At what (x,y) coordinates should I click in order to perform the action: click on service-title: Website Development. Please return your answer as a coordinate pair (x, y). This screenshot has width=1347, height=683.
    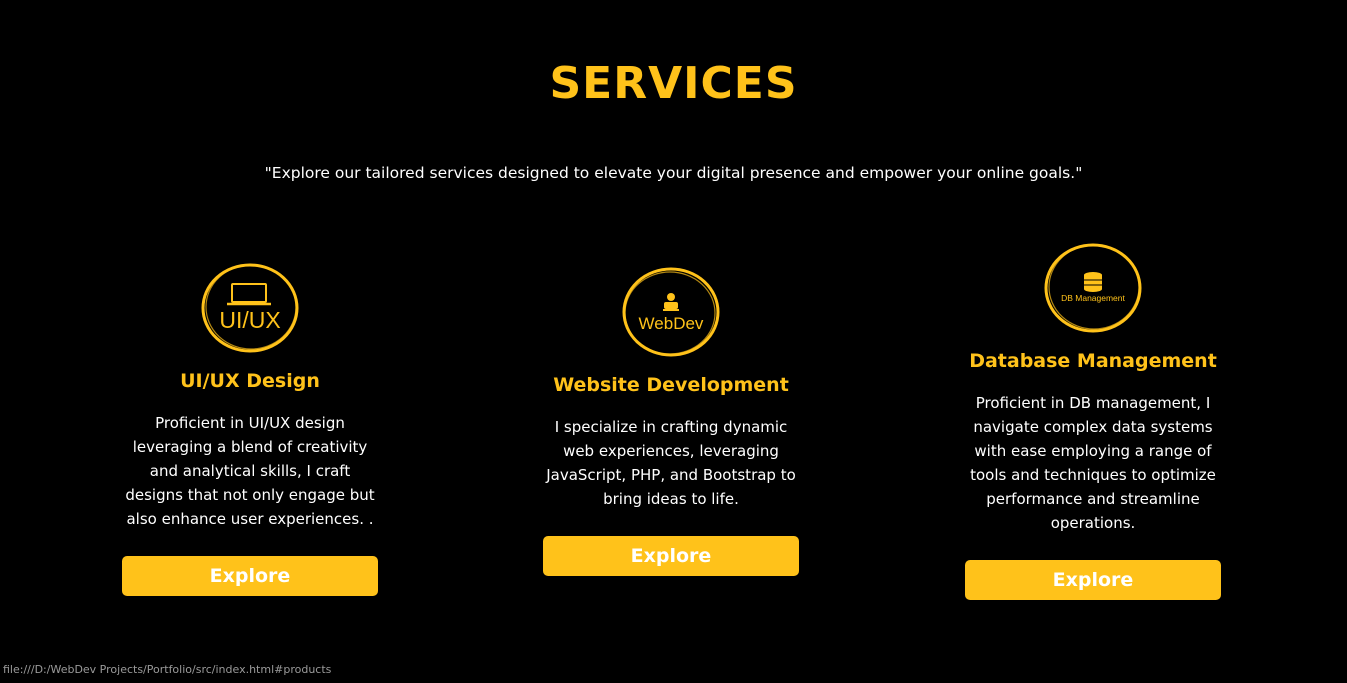
    Looking at the image, I should click on (671, 385).